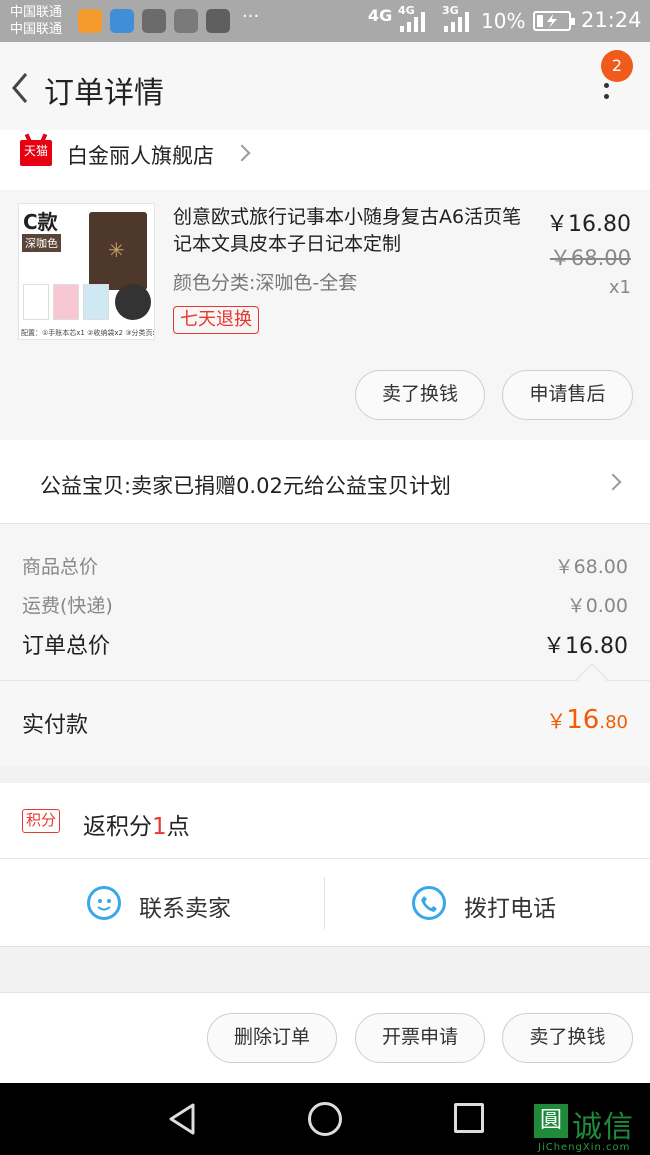 The height and width of the screenshot is (1155, 650). Describe the element at coordinates (584, 1147) in the screenshot. I see `watermark-url: JiChengXin.com` at that location.